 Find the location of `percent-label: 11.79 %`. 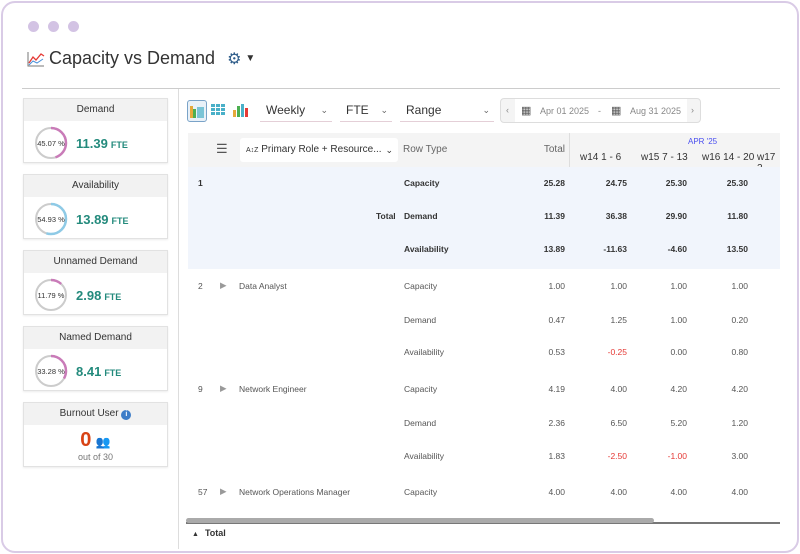

percent-label: 11.79 % is located at coordinates (51, 295).